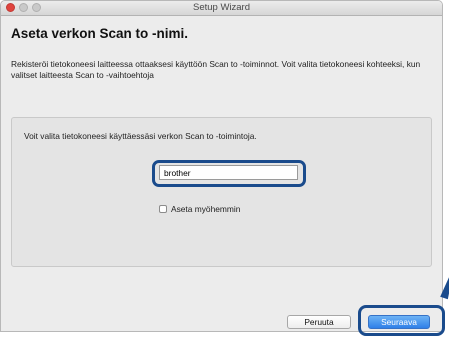 The width and height of the screenshot is (449, 338). What do you see at coordinates (163, 209) in the screenshot?
I see `set-later-checkbox` at bounding box center [163, 209].